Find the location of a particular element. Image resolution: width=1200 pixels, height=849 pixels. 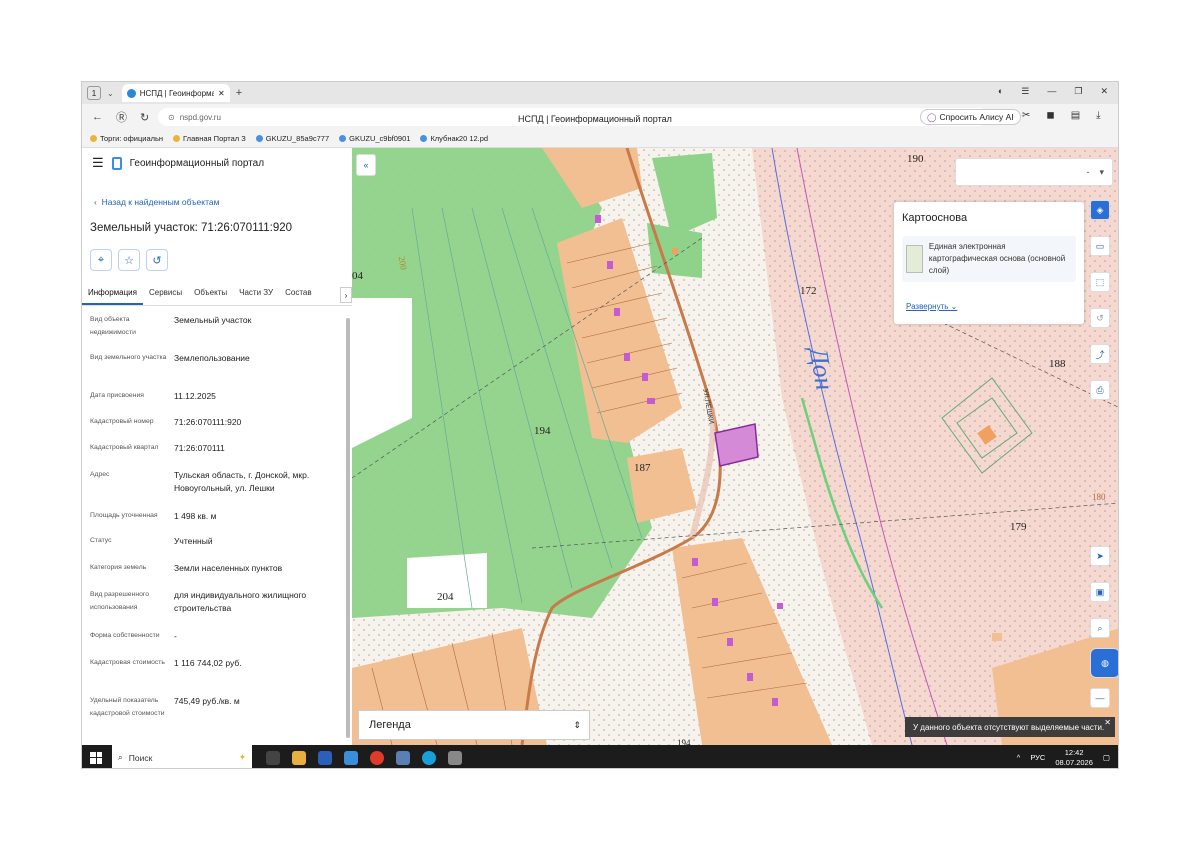

tabs-chevron-icon: ⌄ is located at coordinates (110, 93).